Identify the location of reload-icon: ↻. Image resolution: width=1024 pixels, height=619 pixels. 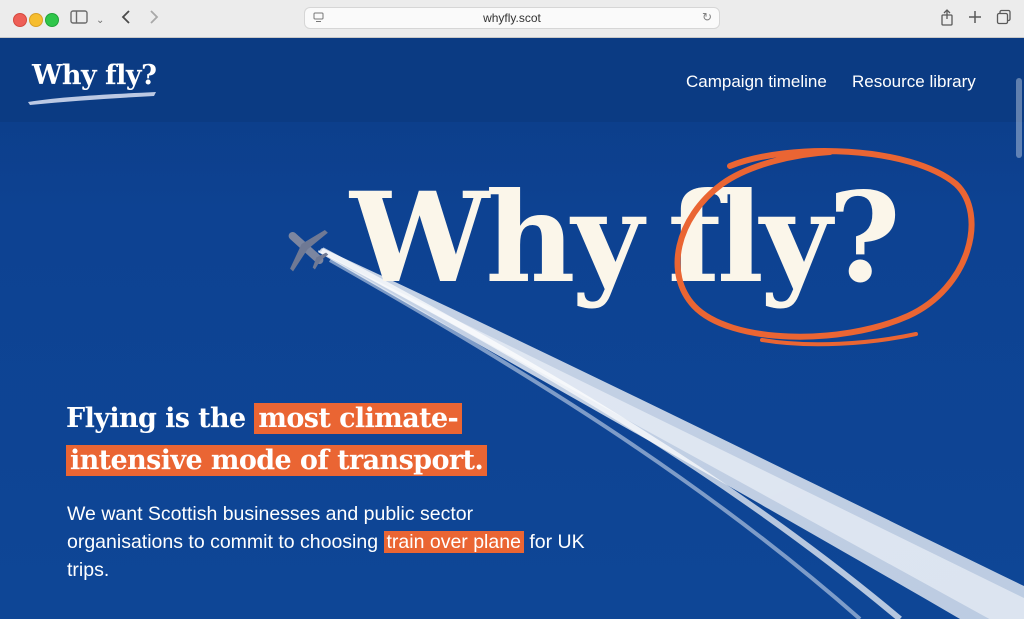
(707, 17).